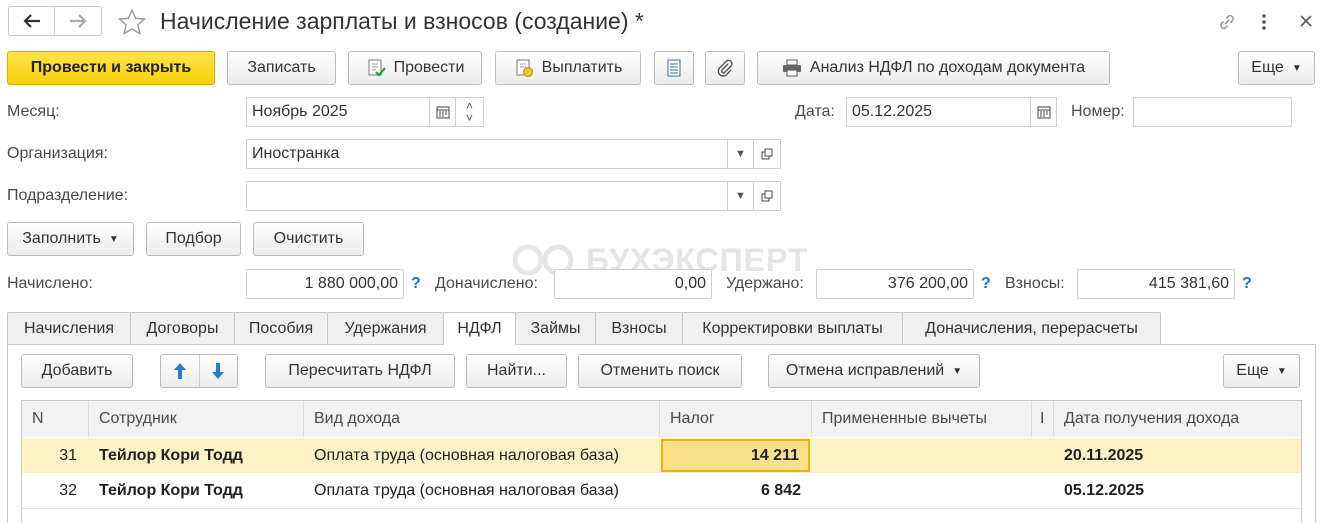 This screenshot has height=523, width=1320. I want to click on post-button: Провести, so click(415, 68).